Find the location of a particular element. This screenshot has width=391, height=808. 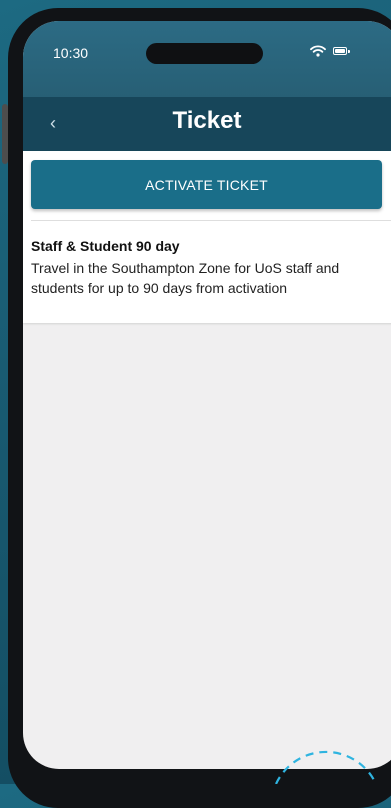

dashed-circle-decoration is located at coordinates (326, 767).